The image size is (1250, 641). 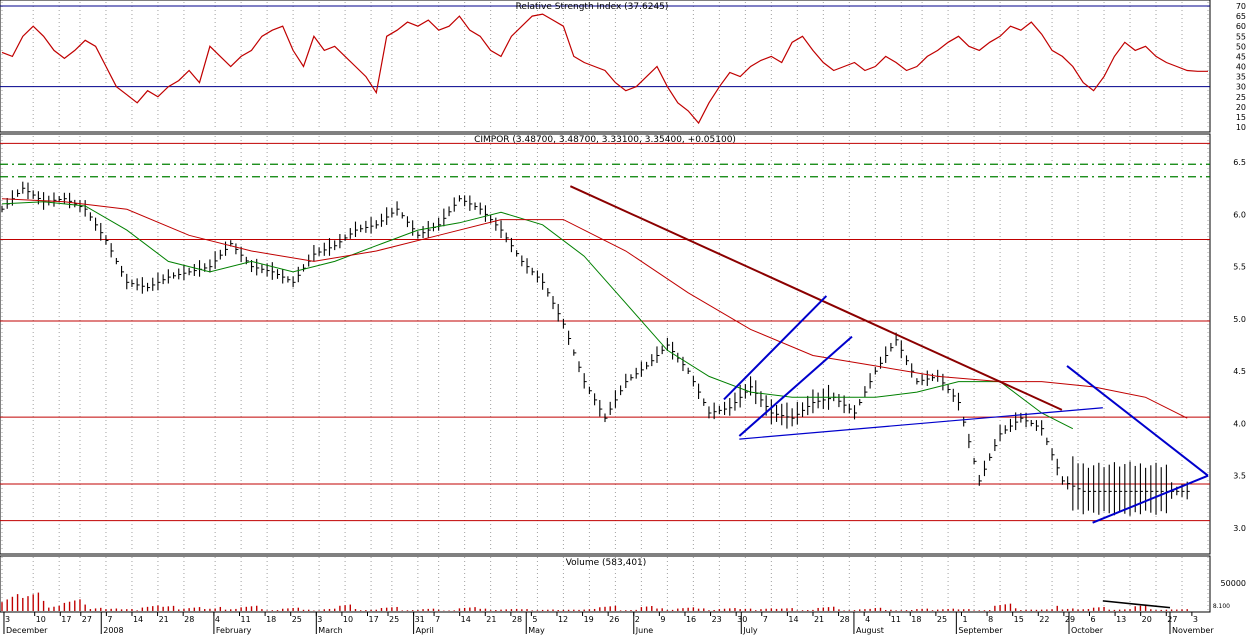 What do you see at coordinates (536, 630) in the screenshot?
I see `x-month-tick-label: May` at bounding box center [536, 630].